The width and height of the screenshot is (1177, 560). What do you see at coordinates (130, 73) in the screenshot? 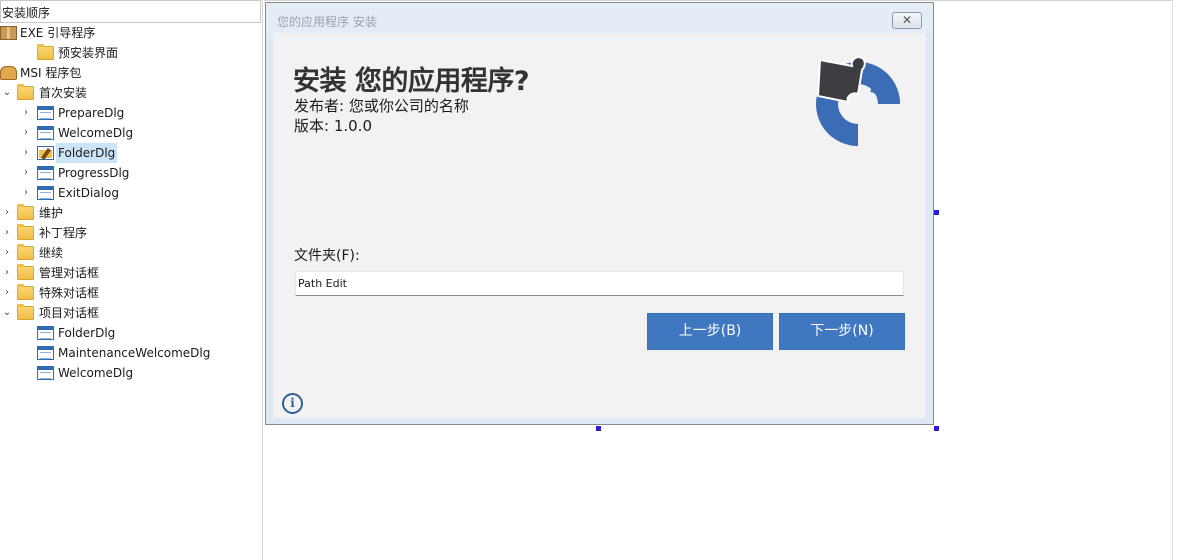
I see `tree-item: MSI 程序包` at bounding box center [130, 73].